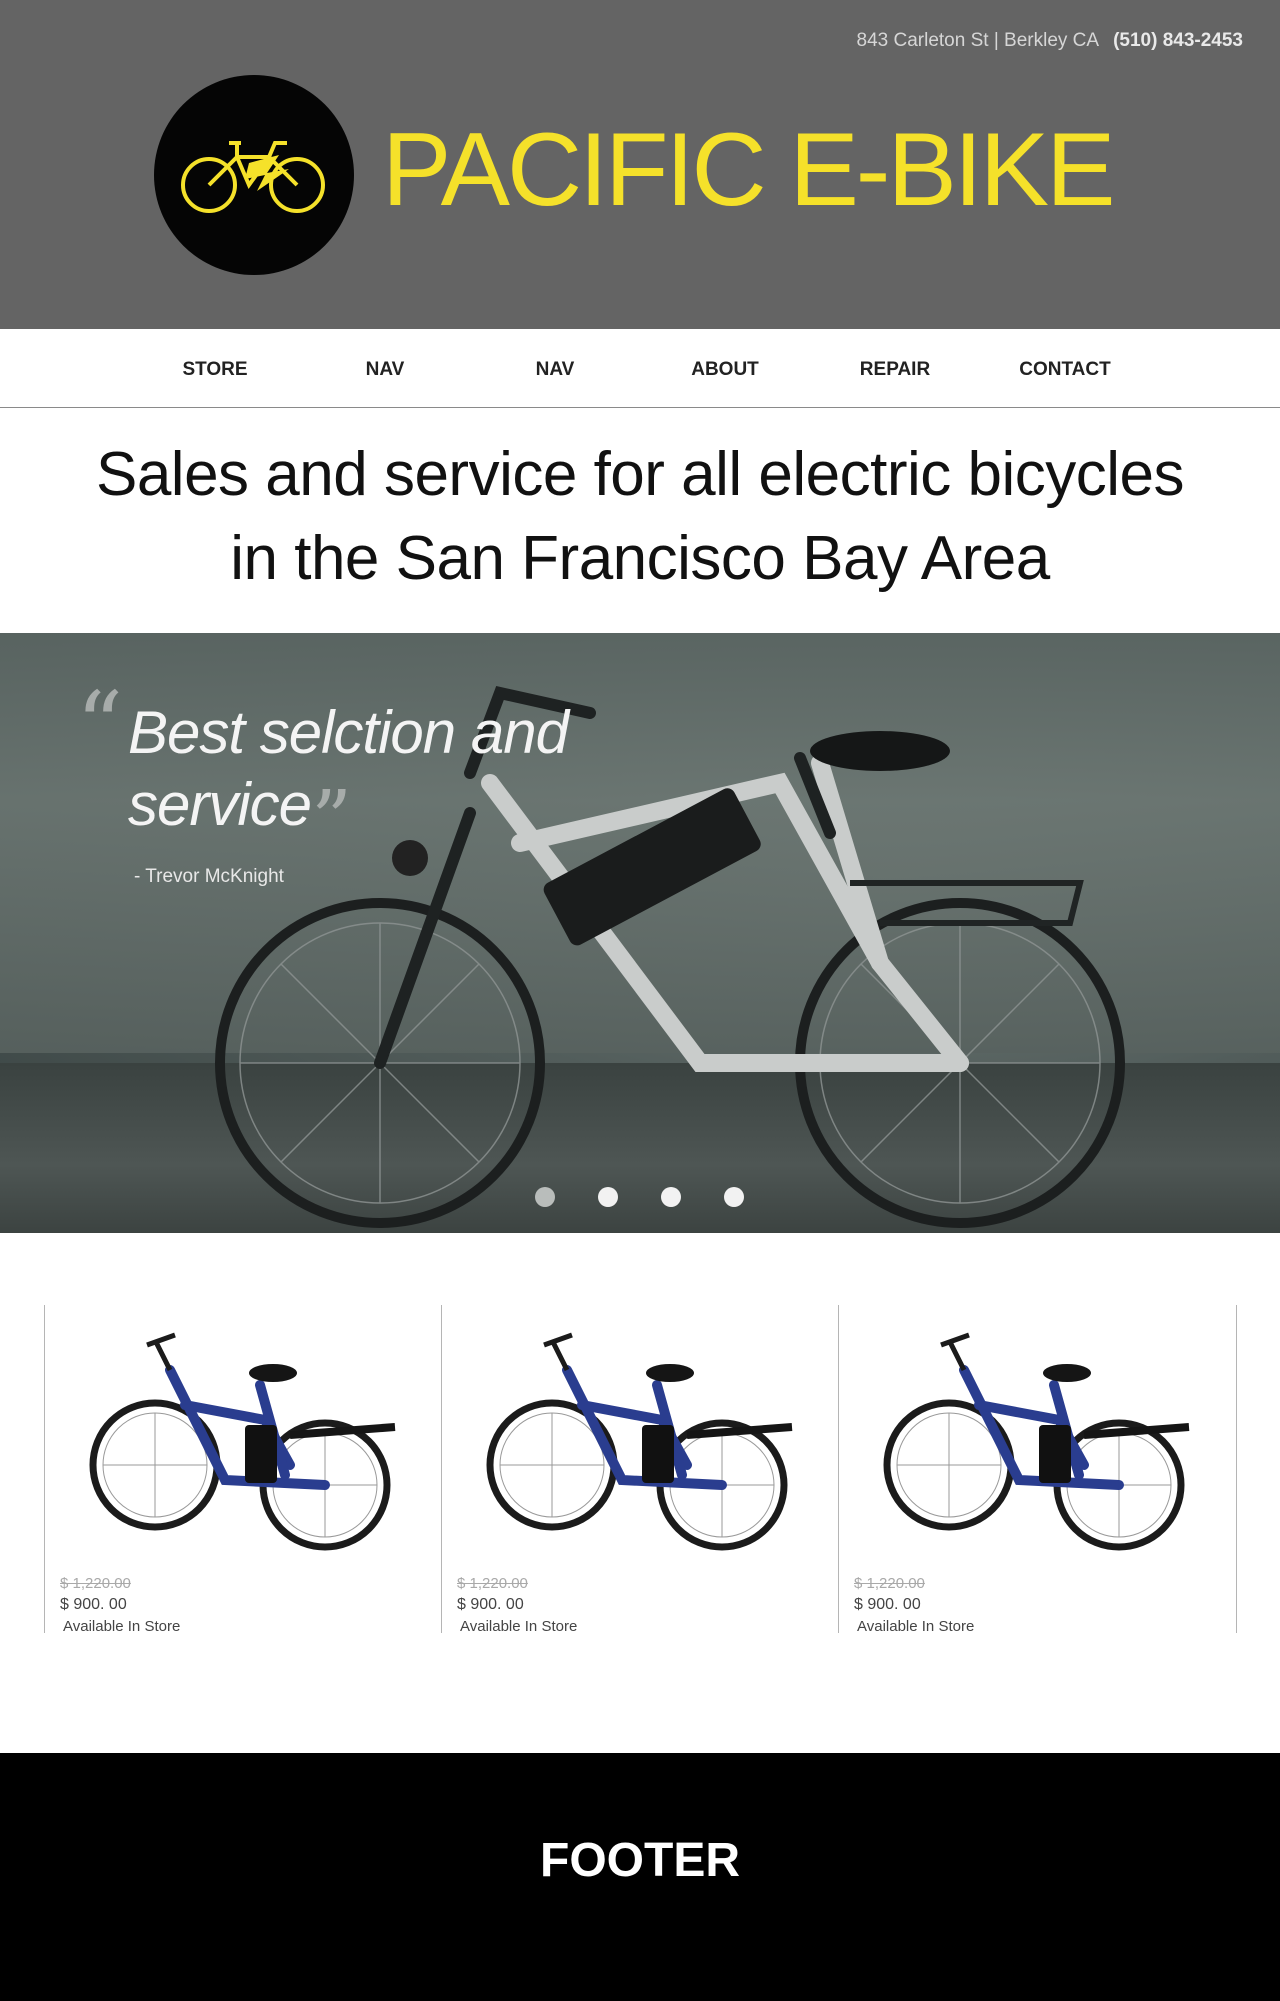 This screenshot has width=1280, height=2001. Describe the element at coordinates (725, 370) in the screenshot. I see `nav-item-about: ABOUT` at that location.